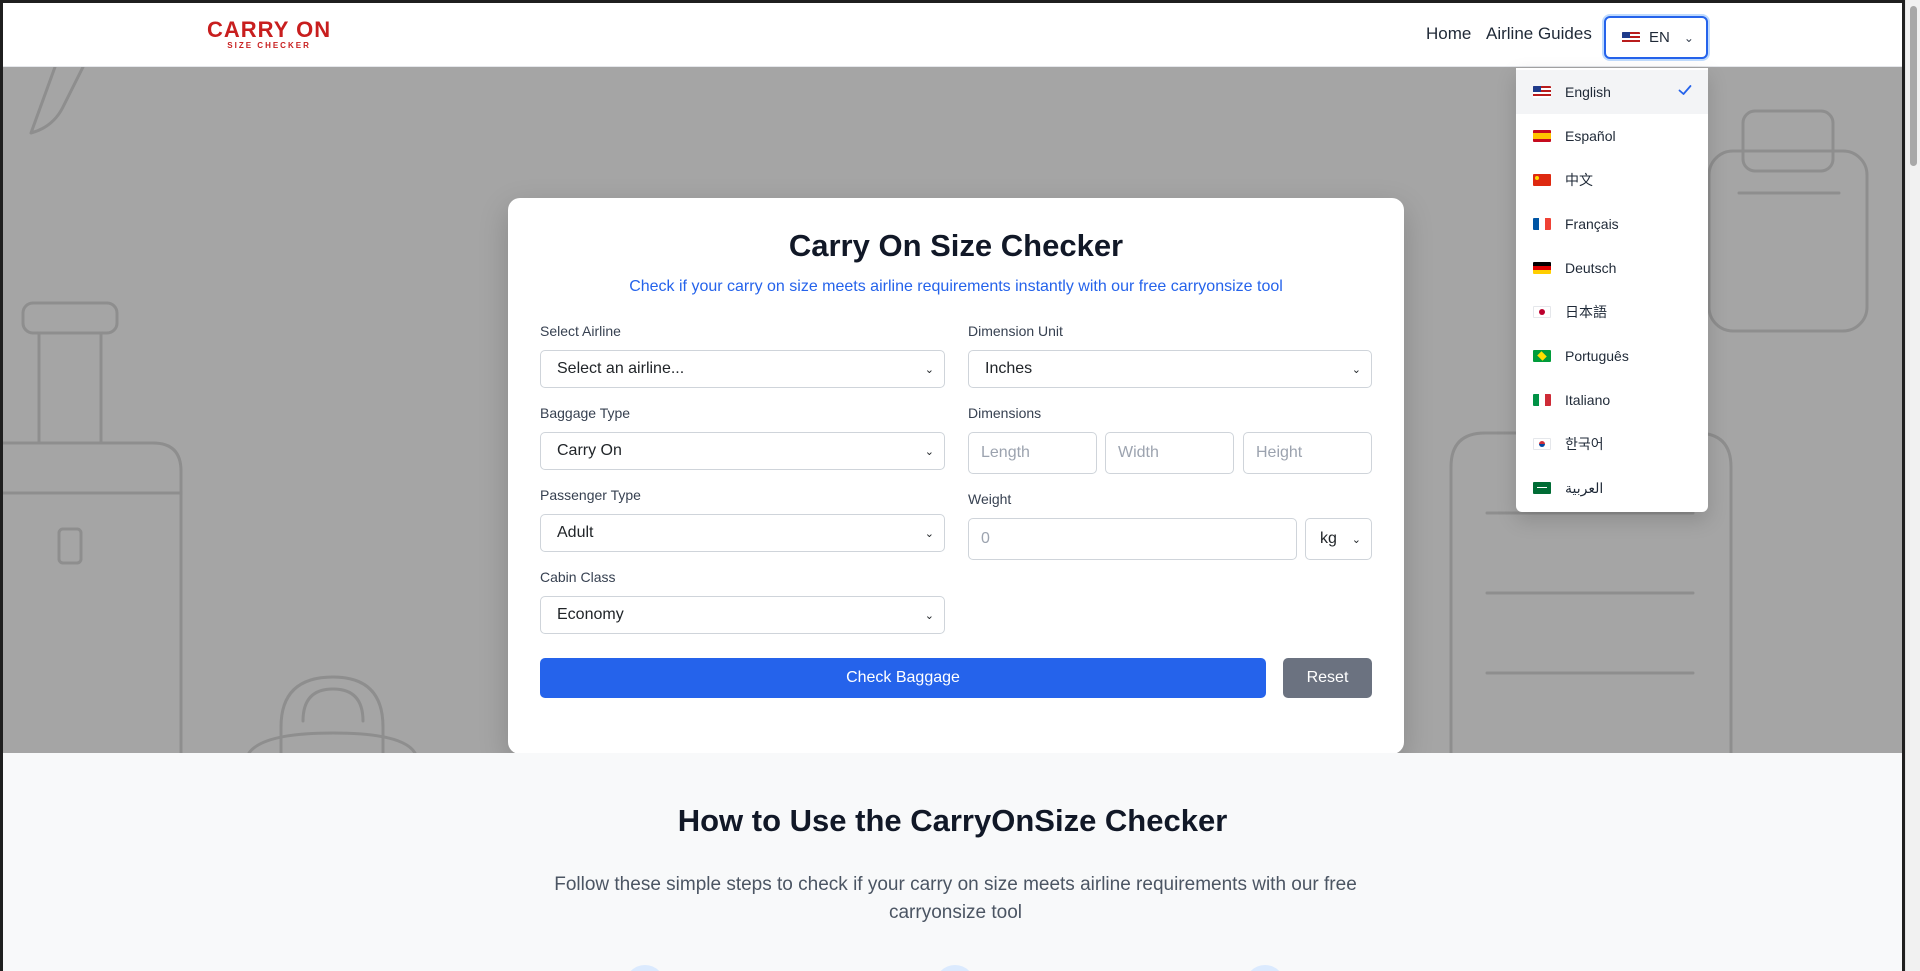 The height and width of the screenshot is (971, 1920). What do you see at coordinates (1542, 400) in the screenshot?
I see `it-flag-icon` at bounding box center [1542, 400].